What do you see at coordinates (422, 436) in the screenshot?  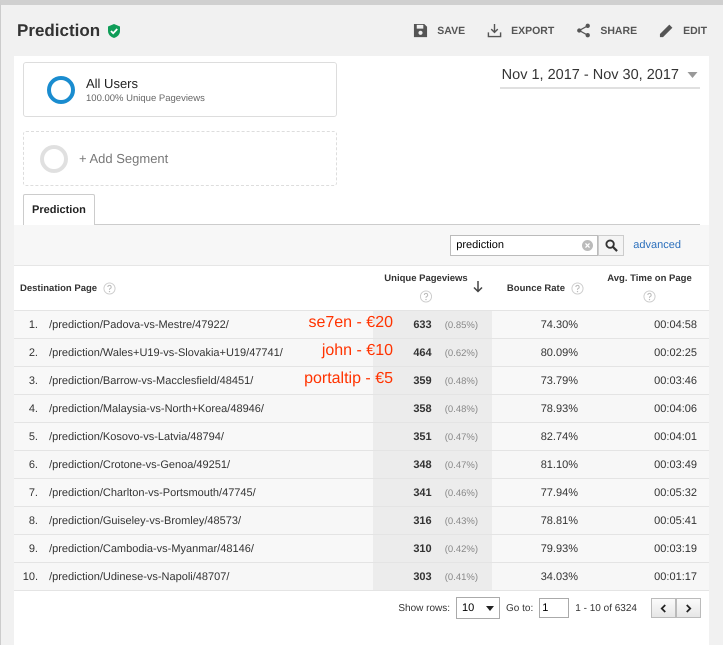 I see `pageviews-value: 351` at bounding box center [422, 436].